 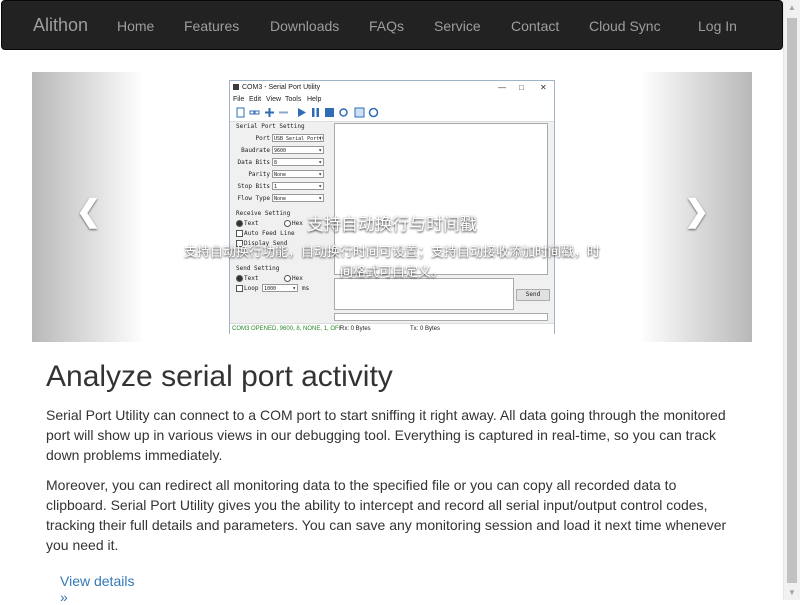 I want to click on scroll-down-icon: ▼, so click(x=792, y=592).